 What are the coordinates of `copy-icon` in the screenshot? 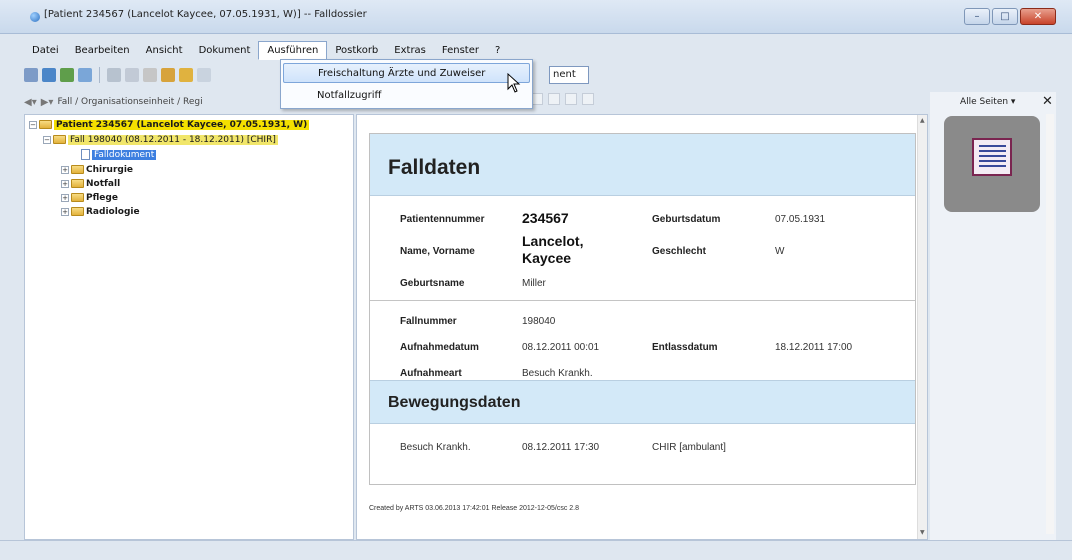 It's located at (114, 75).